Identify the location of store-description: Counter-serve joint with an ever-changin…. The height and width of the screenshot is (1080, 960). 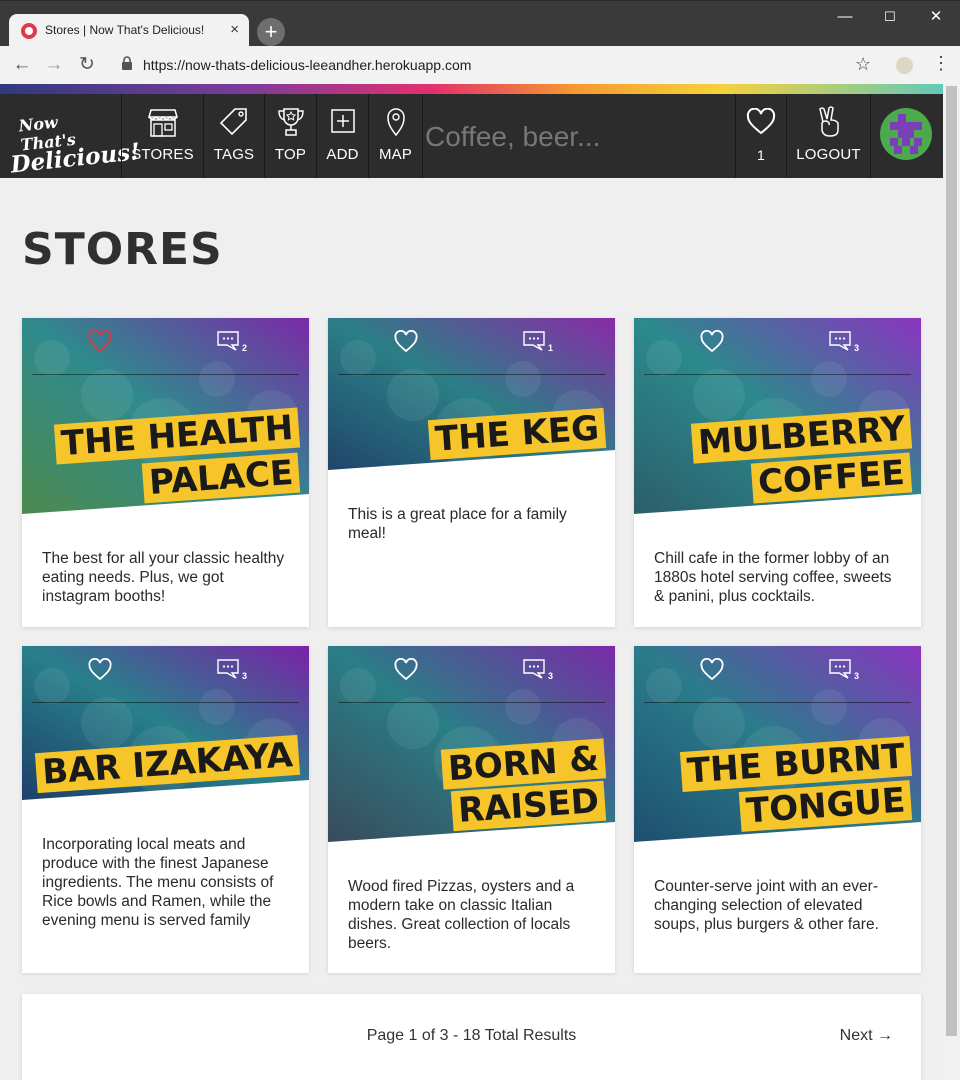
(766, 905).